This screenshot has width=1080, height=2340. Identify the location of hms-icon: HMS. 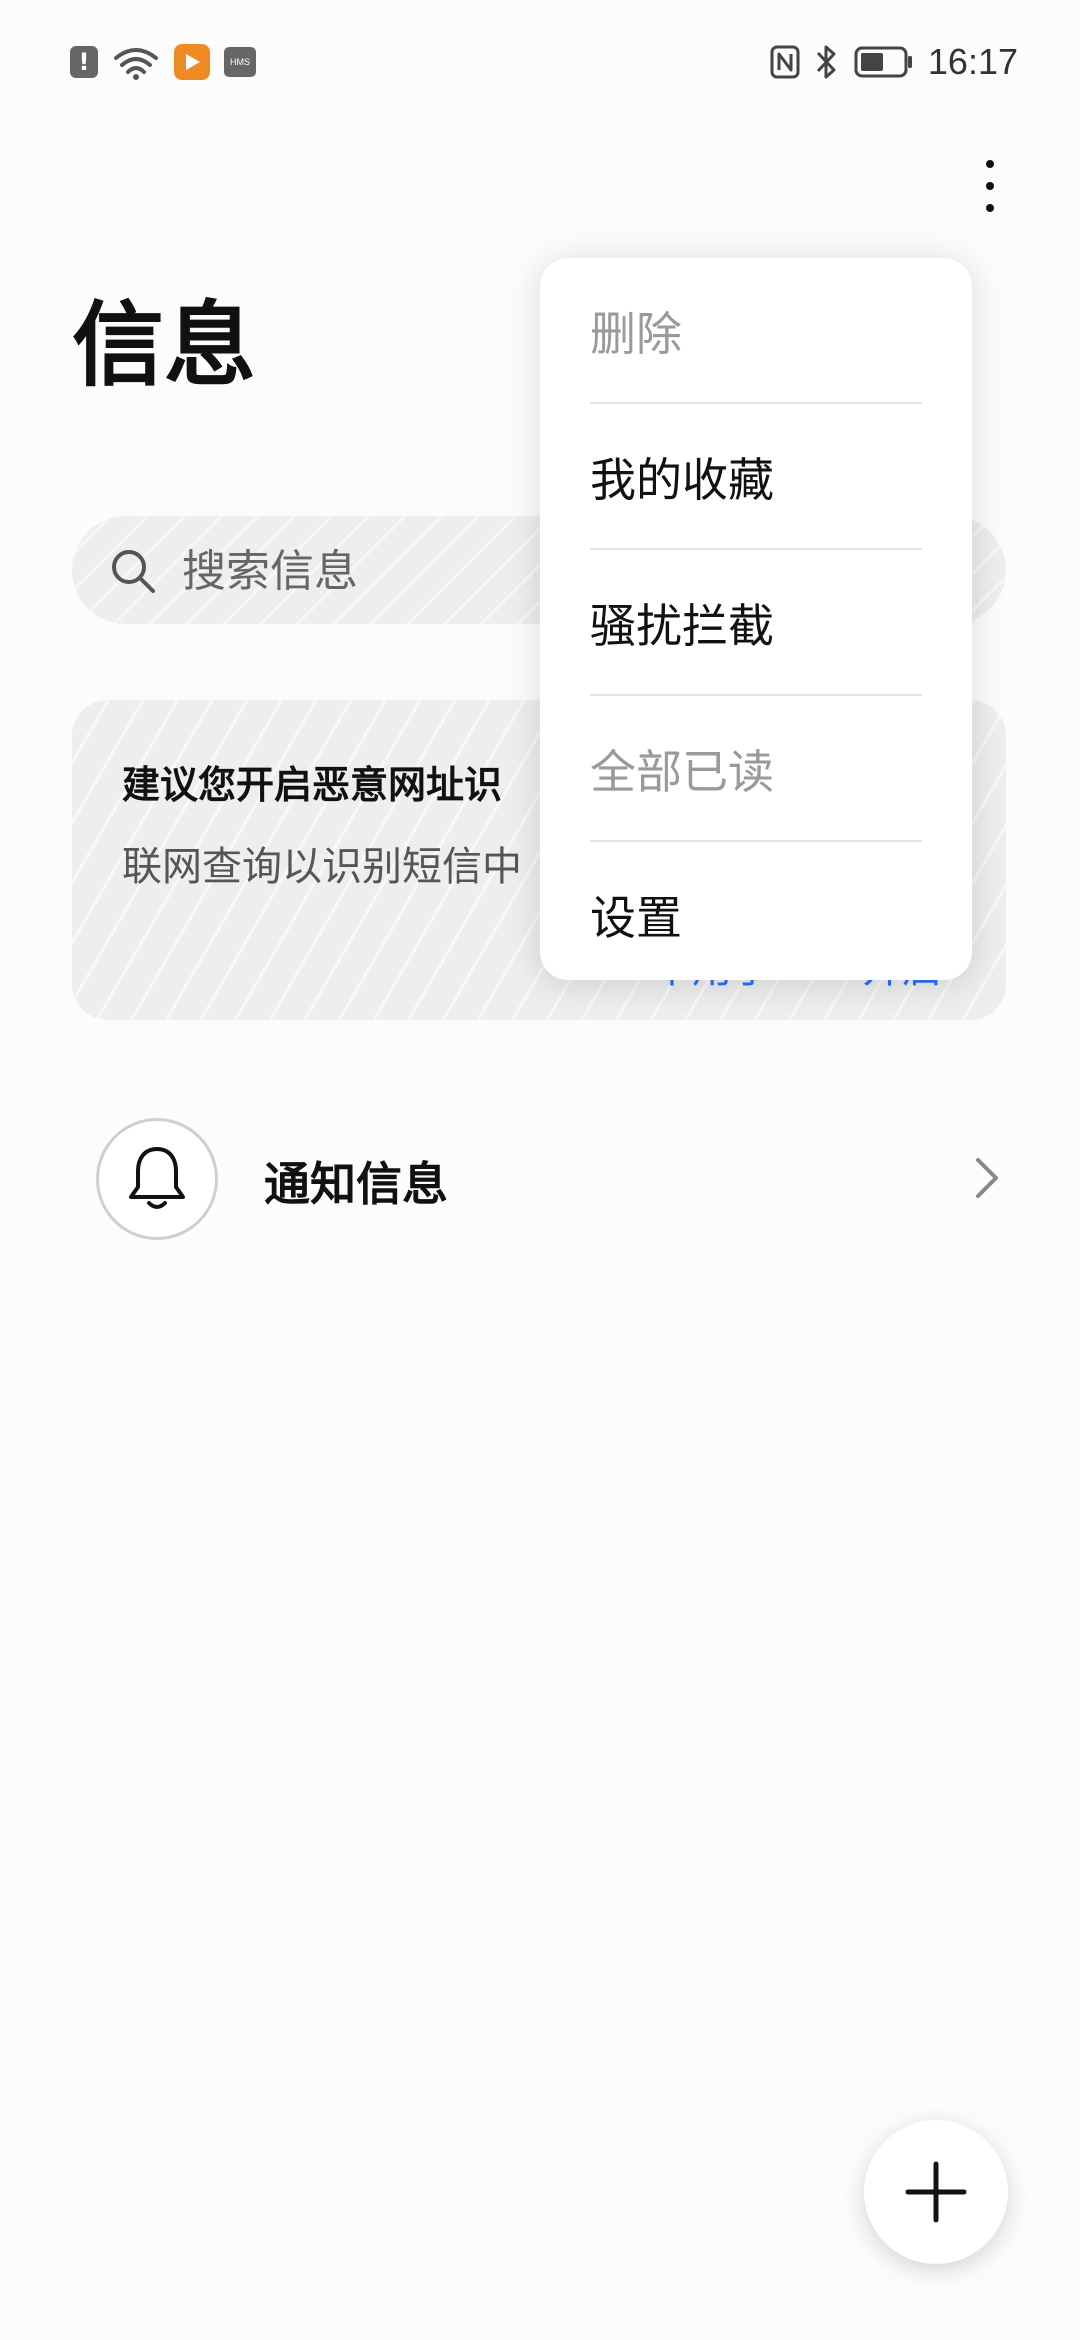
(240, 62).